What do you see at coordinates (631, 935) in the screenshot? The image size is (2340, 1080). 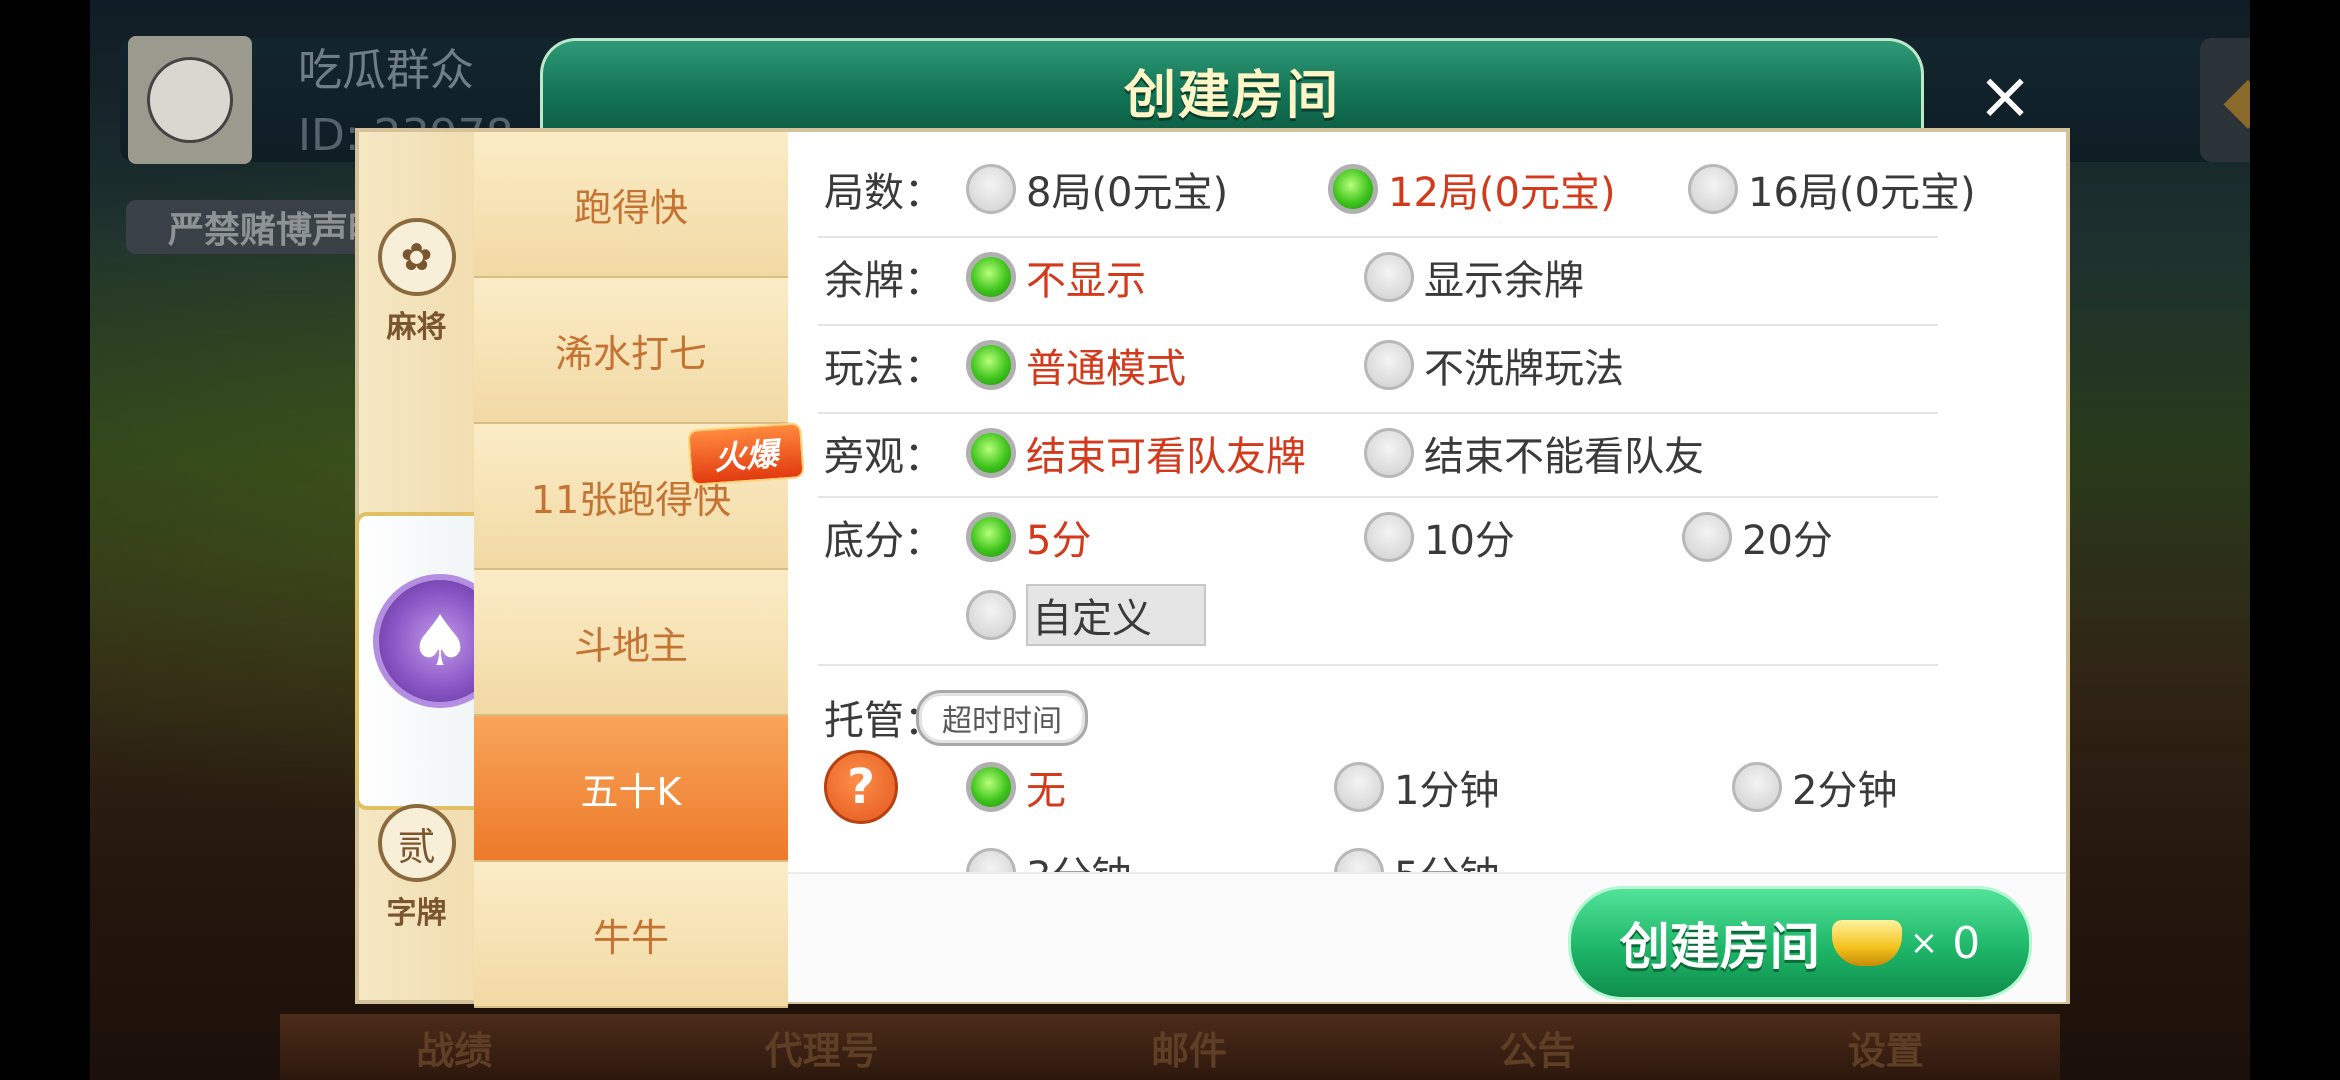 I see `game-item-niuniu: 牛牛` at bounding box center [631, 935].